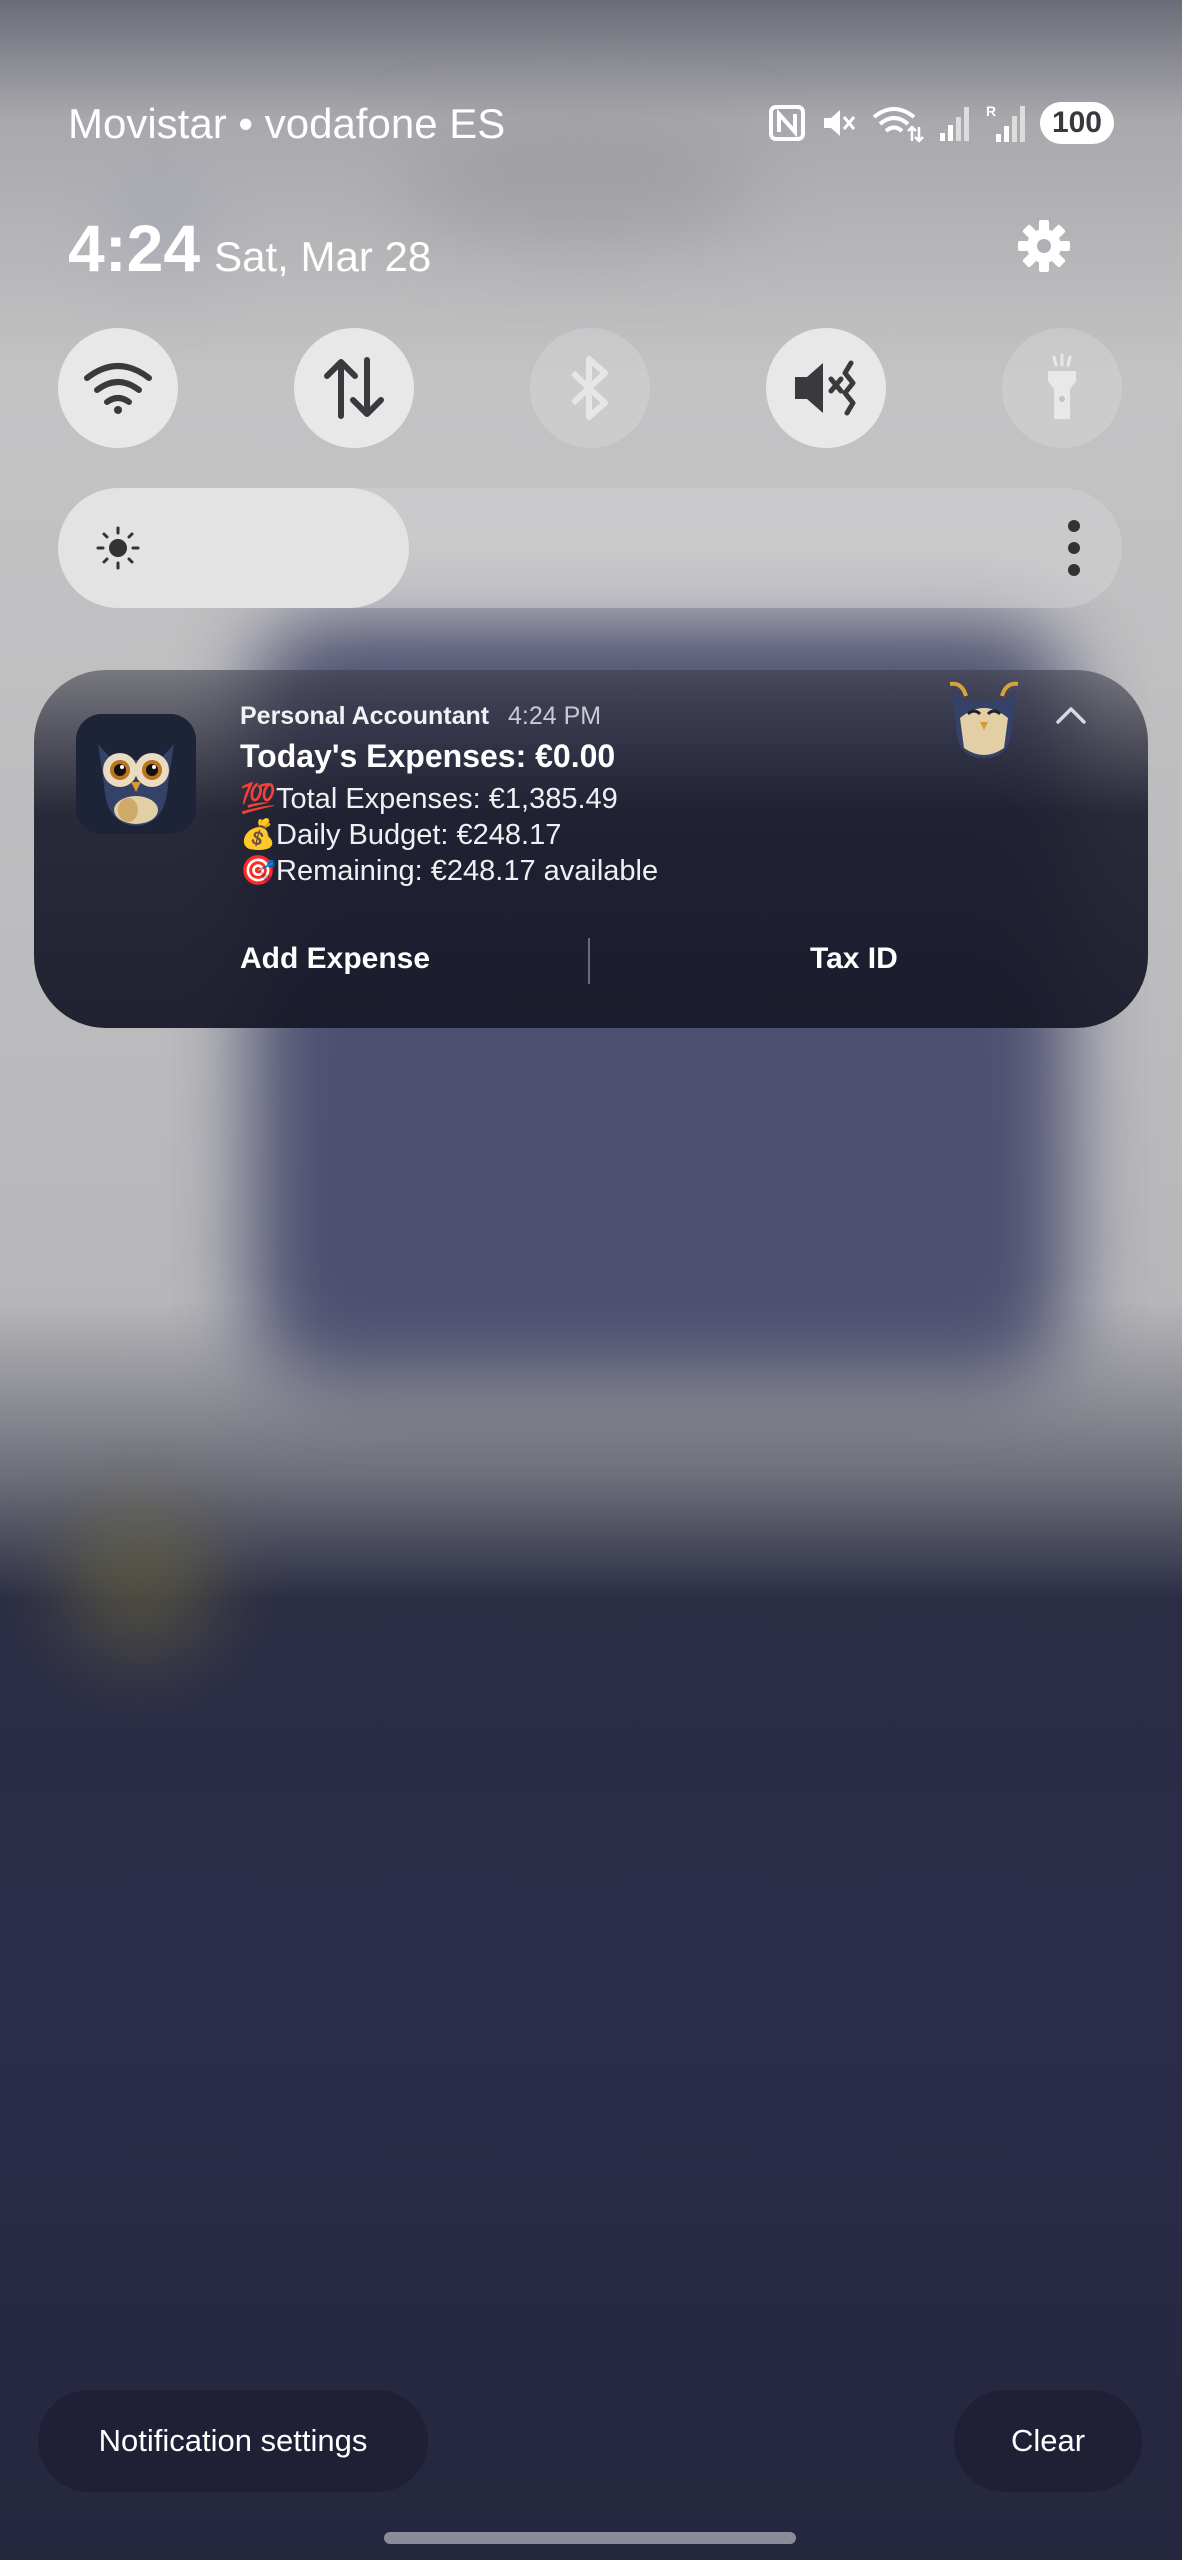 The image size is (1182, 2560). I want to click on data-arrows-icon, so click(354, 388).